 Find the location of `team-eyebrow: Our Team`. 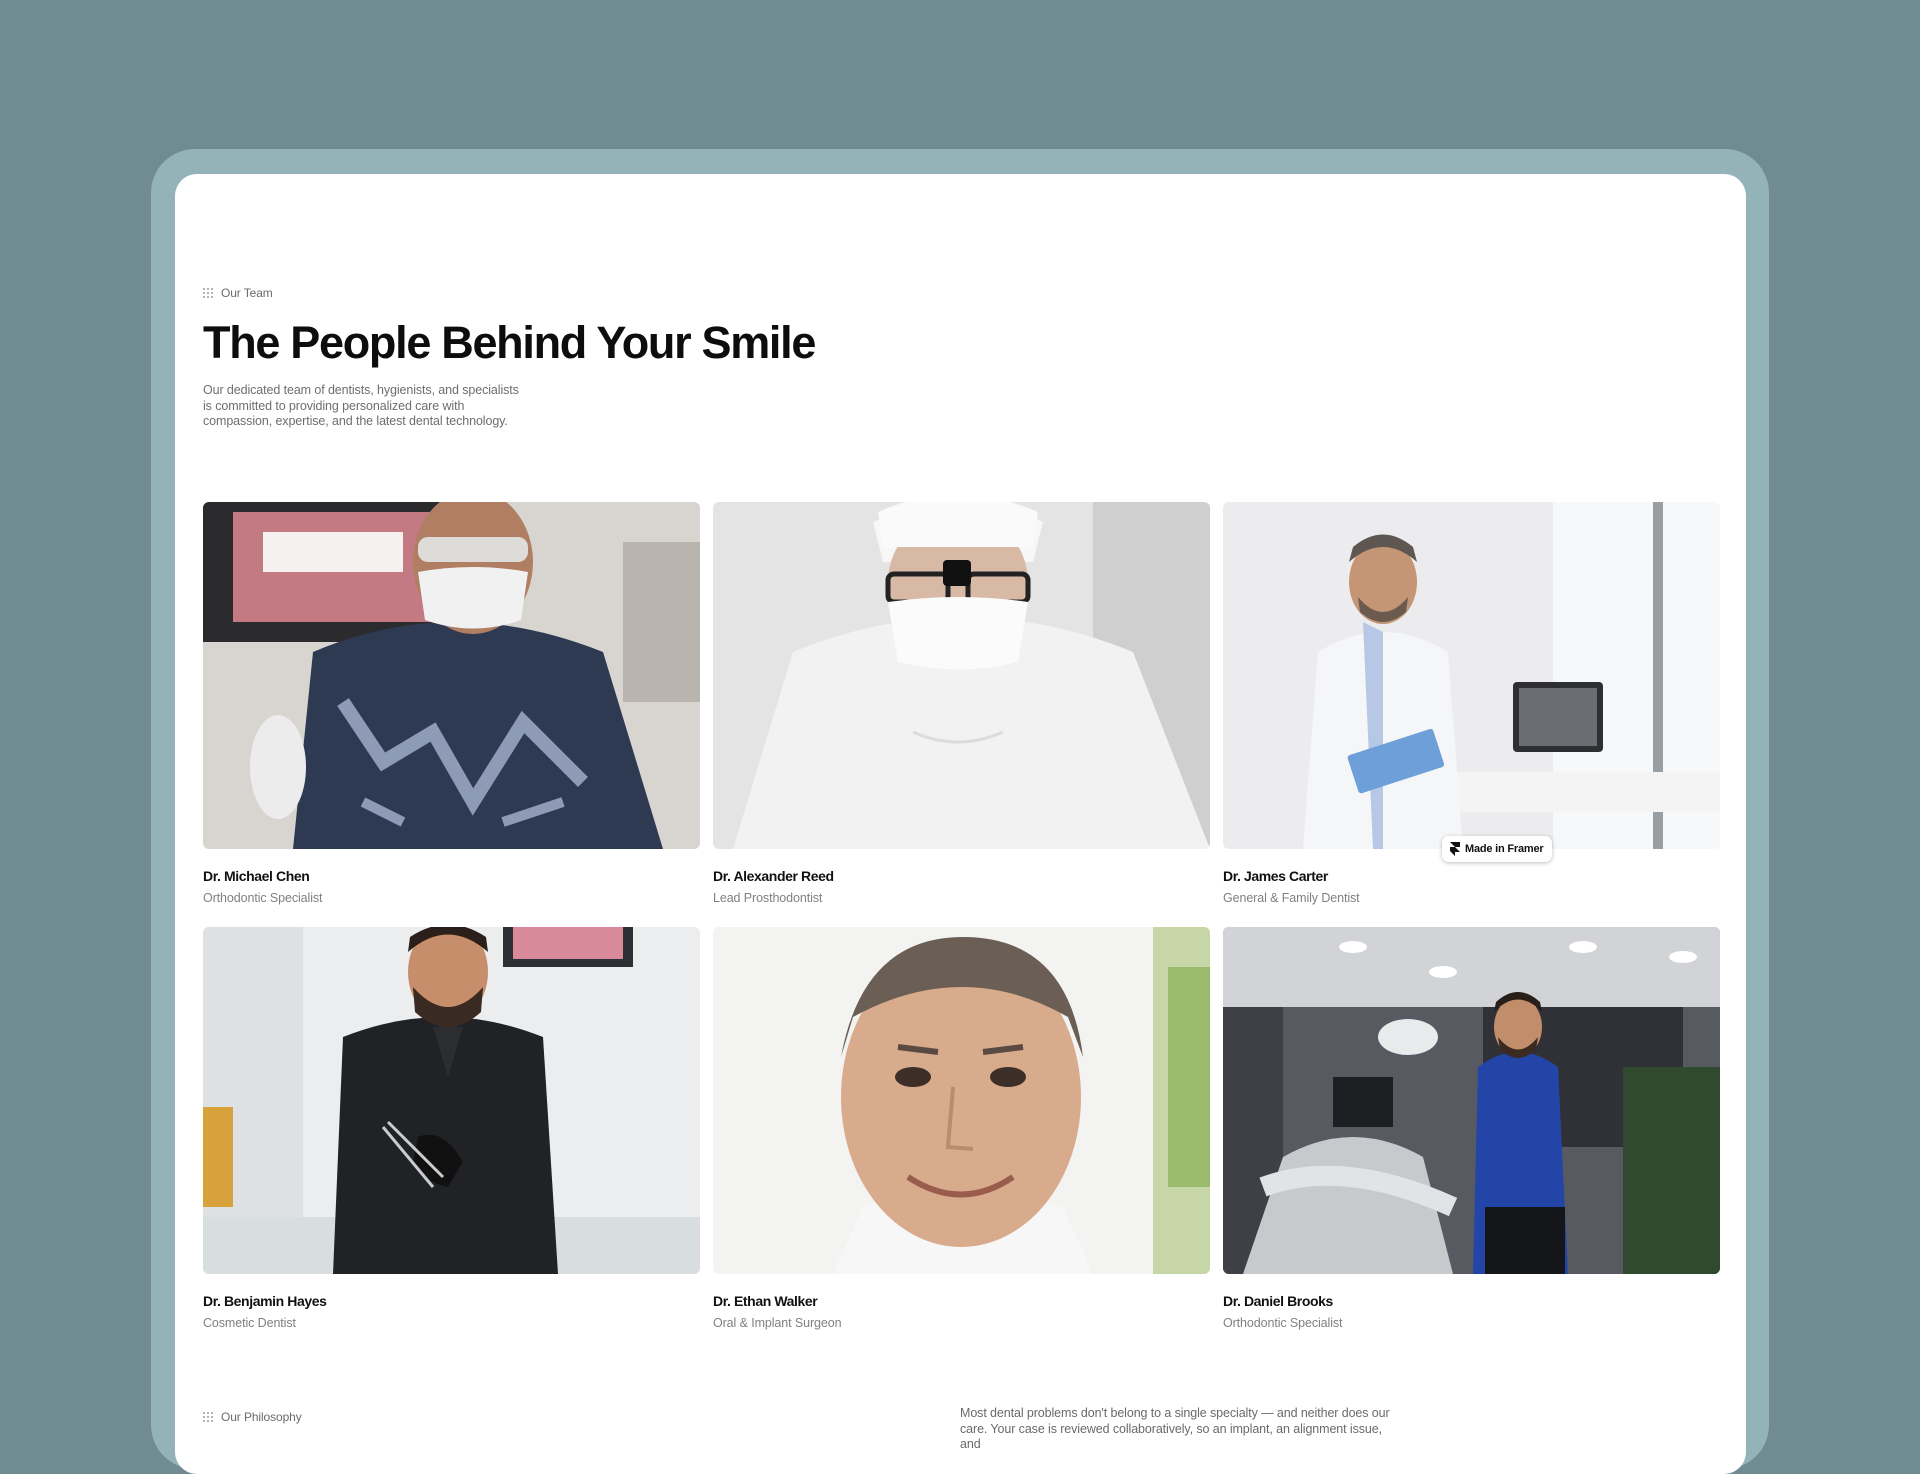

team-eyebrow: Our Team is located at coordinates (238, 293).